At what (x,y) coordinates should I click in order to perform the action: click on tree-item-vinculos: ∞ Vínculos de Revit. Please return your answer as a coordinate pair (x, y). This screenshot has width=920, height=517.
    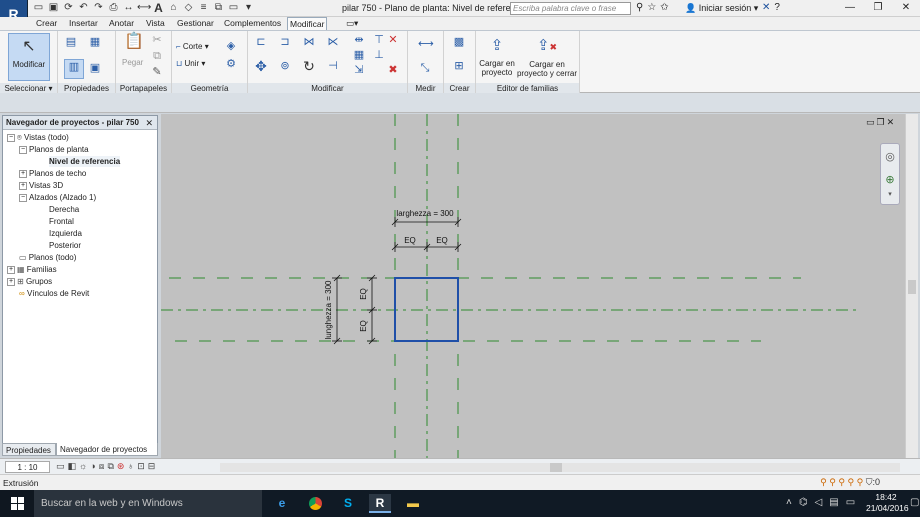
    Looking at the image, I should click on (54, 293).